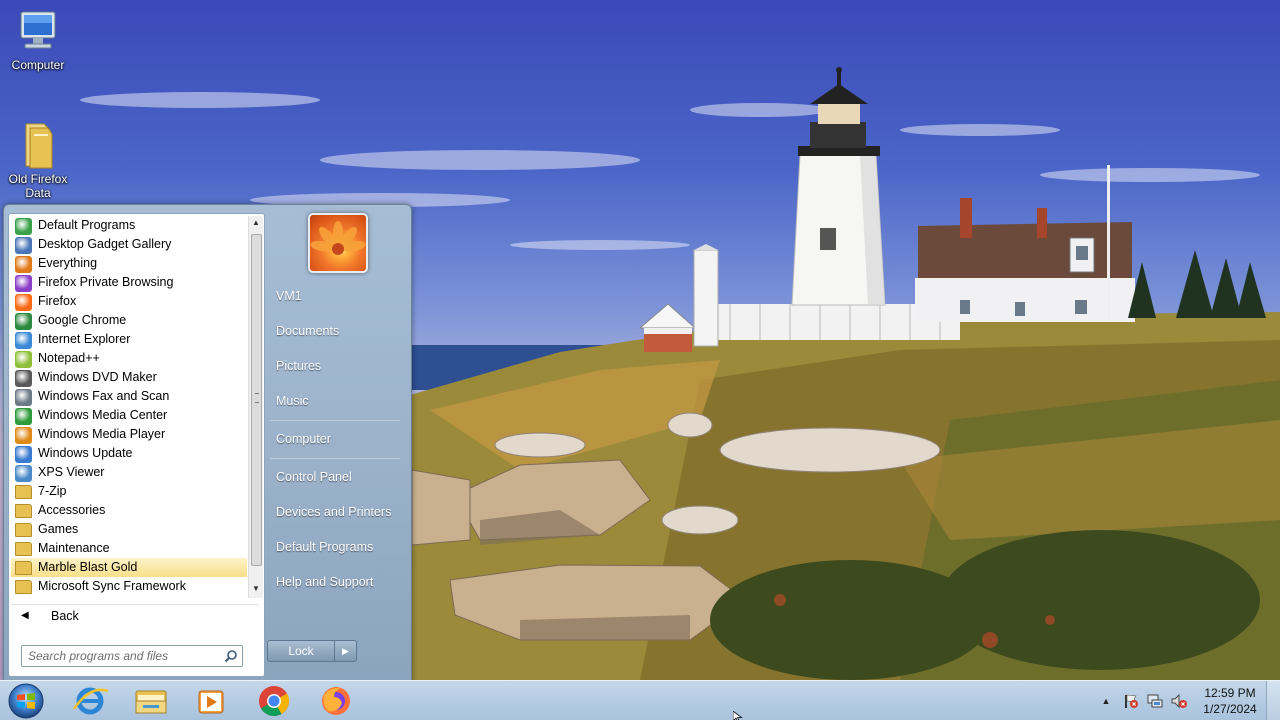 The width and height of the screenshot is (1280, 720). What do you see at coordinates (129, 377) in the screenshot?
I see `program-list-item: Windows DVD Maker` at bounding box center [129, 377].